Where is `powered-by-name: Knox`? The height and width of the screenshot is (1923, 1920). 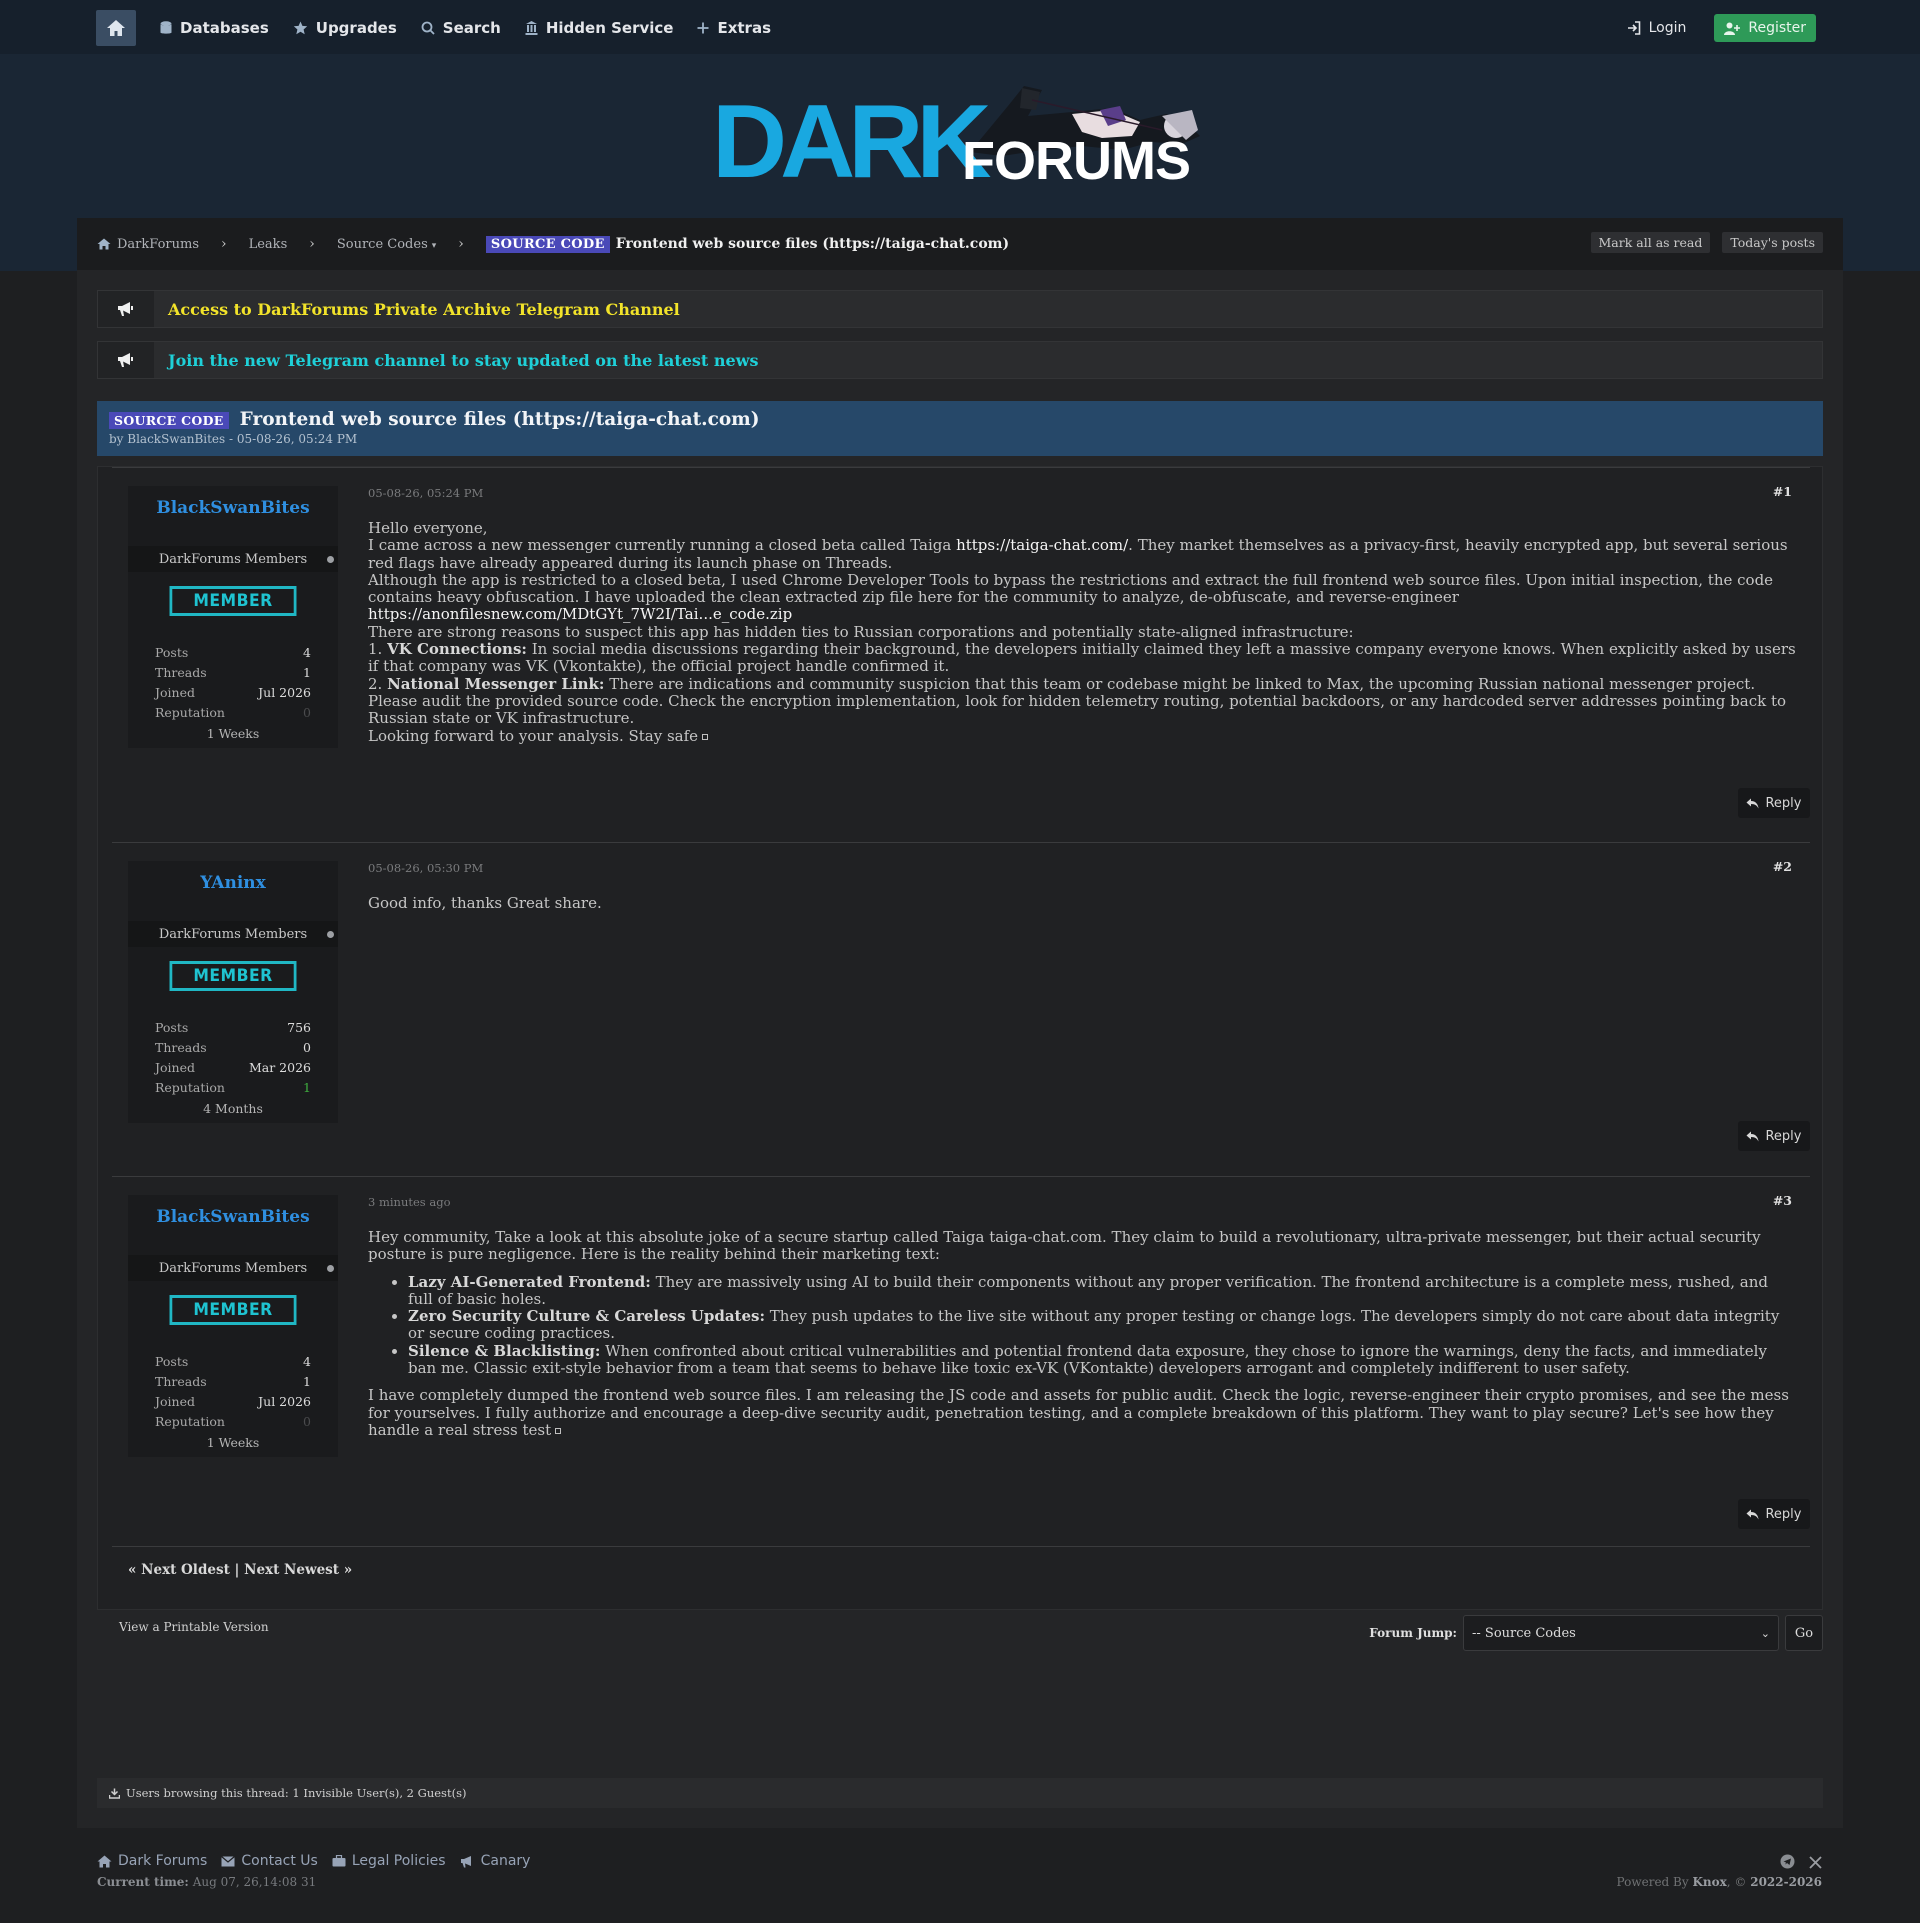 powered-by-name: Knox is located at coordinates (1709, 1882).